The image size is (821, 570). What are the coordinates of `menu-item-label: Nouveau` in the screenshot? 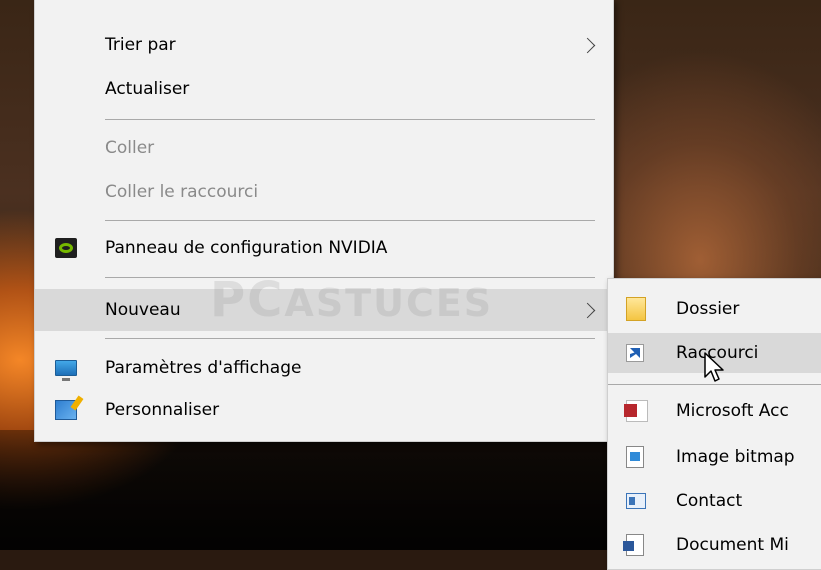 It's located at (143, 310).